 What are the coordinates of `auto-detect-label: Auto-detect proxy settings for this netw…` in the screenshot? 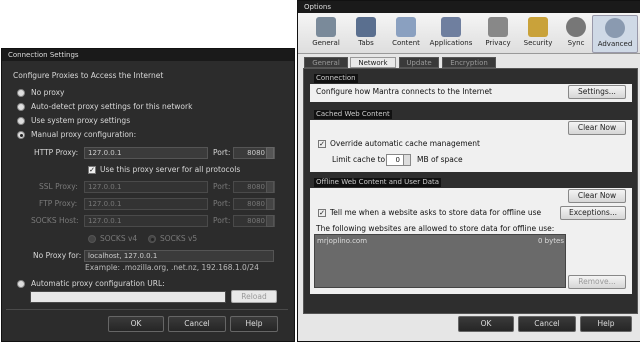 It's located at (112, 106).